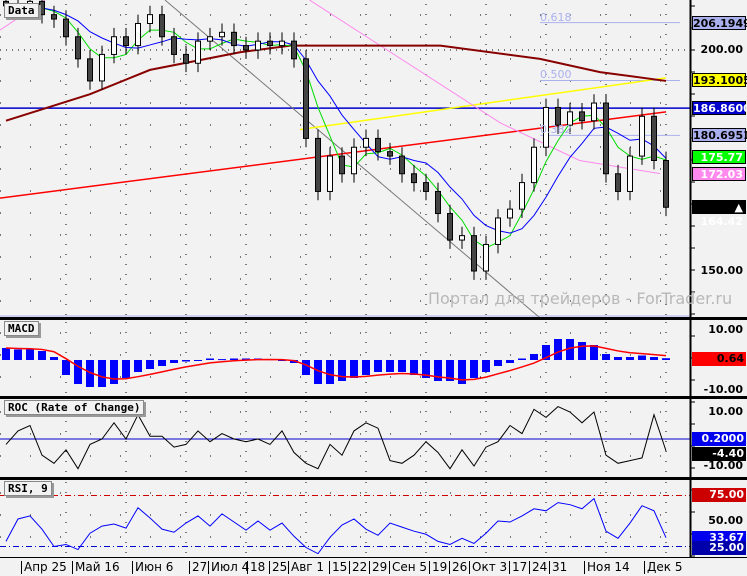 The height and width of the screenshot is (576, 747). I want to click on roc-panel-title: ROC (Rate of Change), so click(74, 407).